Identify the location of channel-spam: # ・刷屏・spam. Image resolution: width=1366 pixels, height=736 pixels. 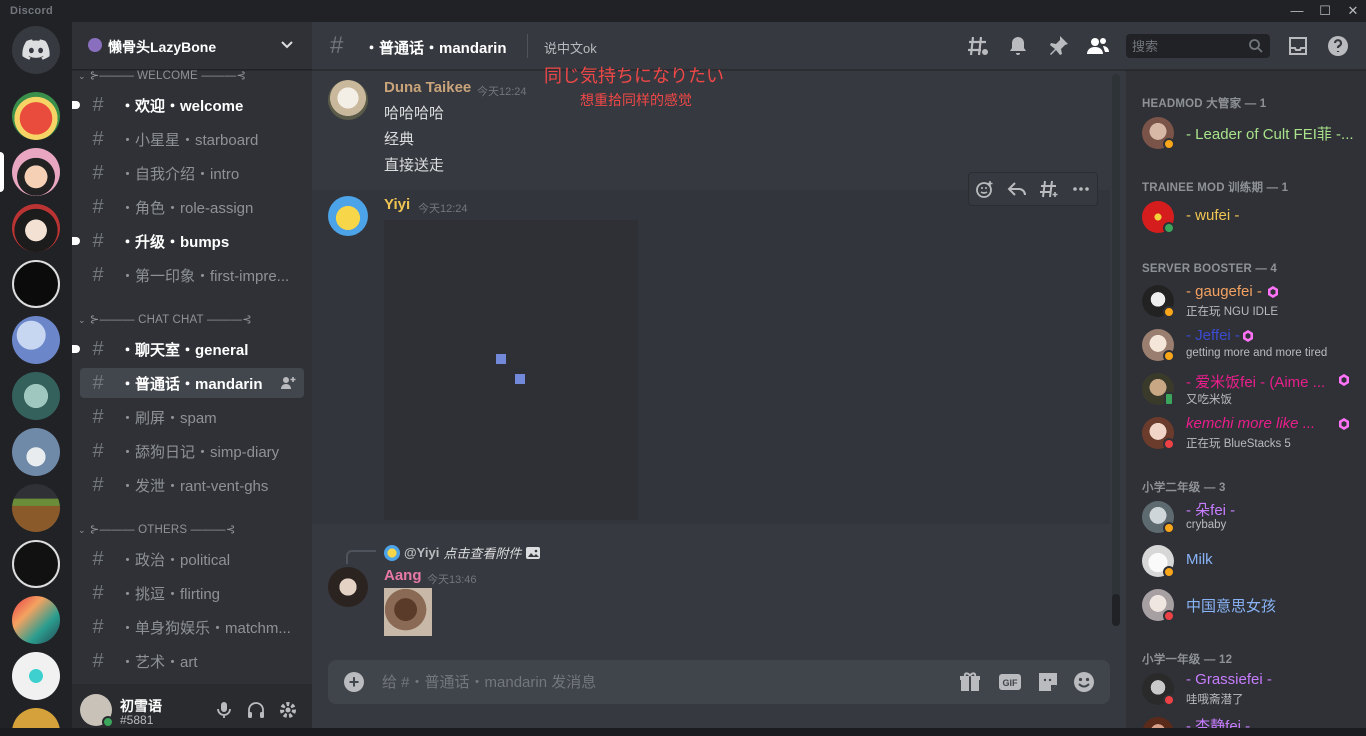
(192, 417).